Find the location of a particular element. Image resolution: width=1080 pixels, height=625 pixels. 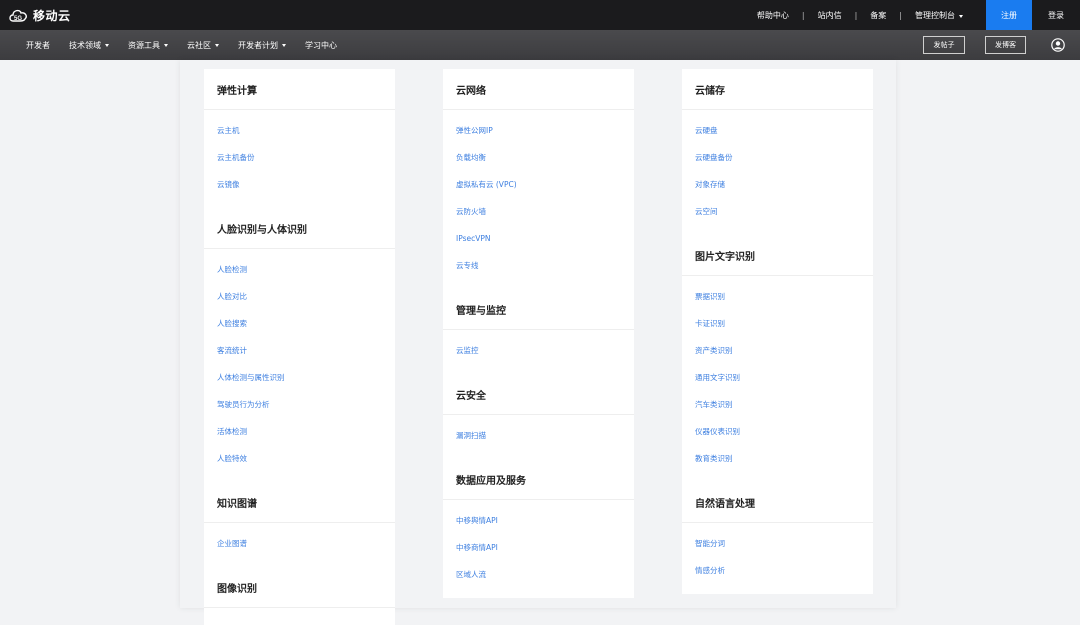

product-link: 汽车类识别 is located at coordinates (777, 404).